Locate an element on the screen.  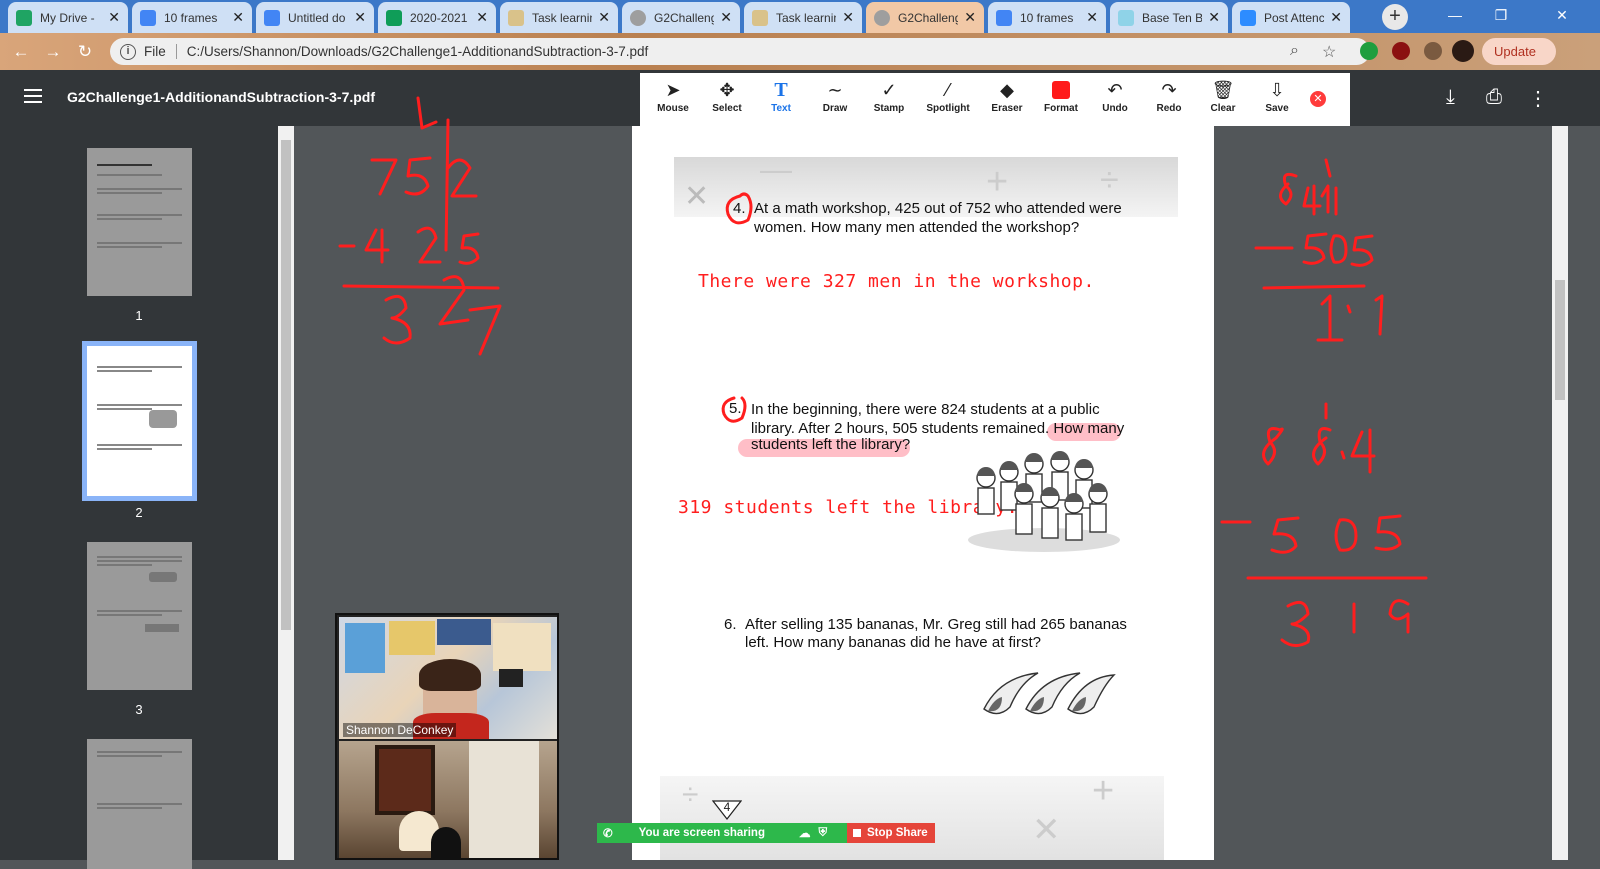
tool-label: Save is located at coordinates (1277, 108).